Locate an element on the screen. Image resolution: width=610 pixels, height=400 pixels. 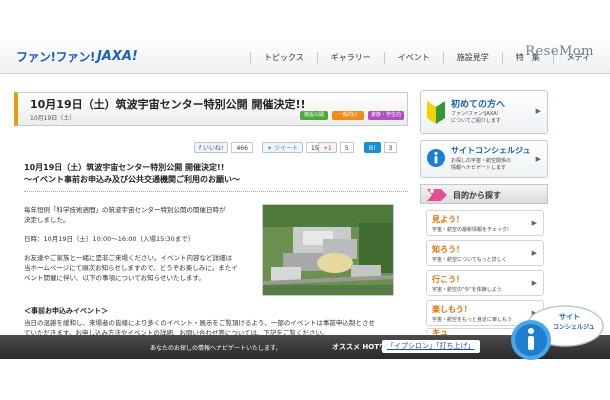
floating-concierge-line2: コンシェルジュ is located at coordinates (574, 327).